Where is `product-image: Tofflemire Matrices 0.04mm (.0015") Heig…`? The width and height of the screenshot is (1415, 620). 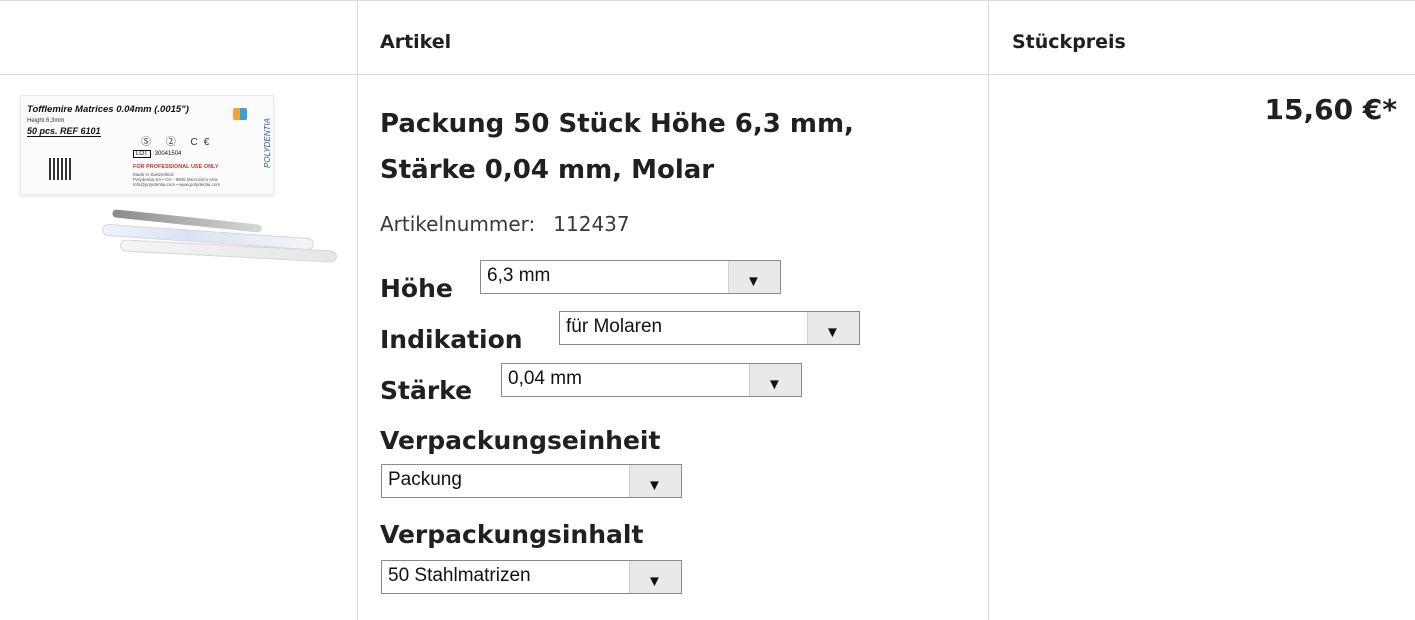 product-image: Tofflemire Matrices 0.04mm (.0015") Heig… is located at coordinates (179, 185).